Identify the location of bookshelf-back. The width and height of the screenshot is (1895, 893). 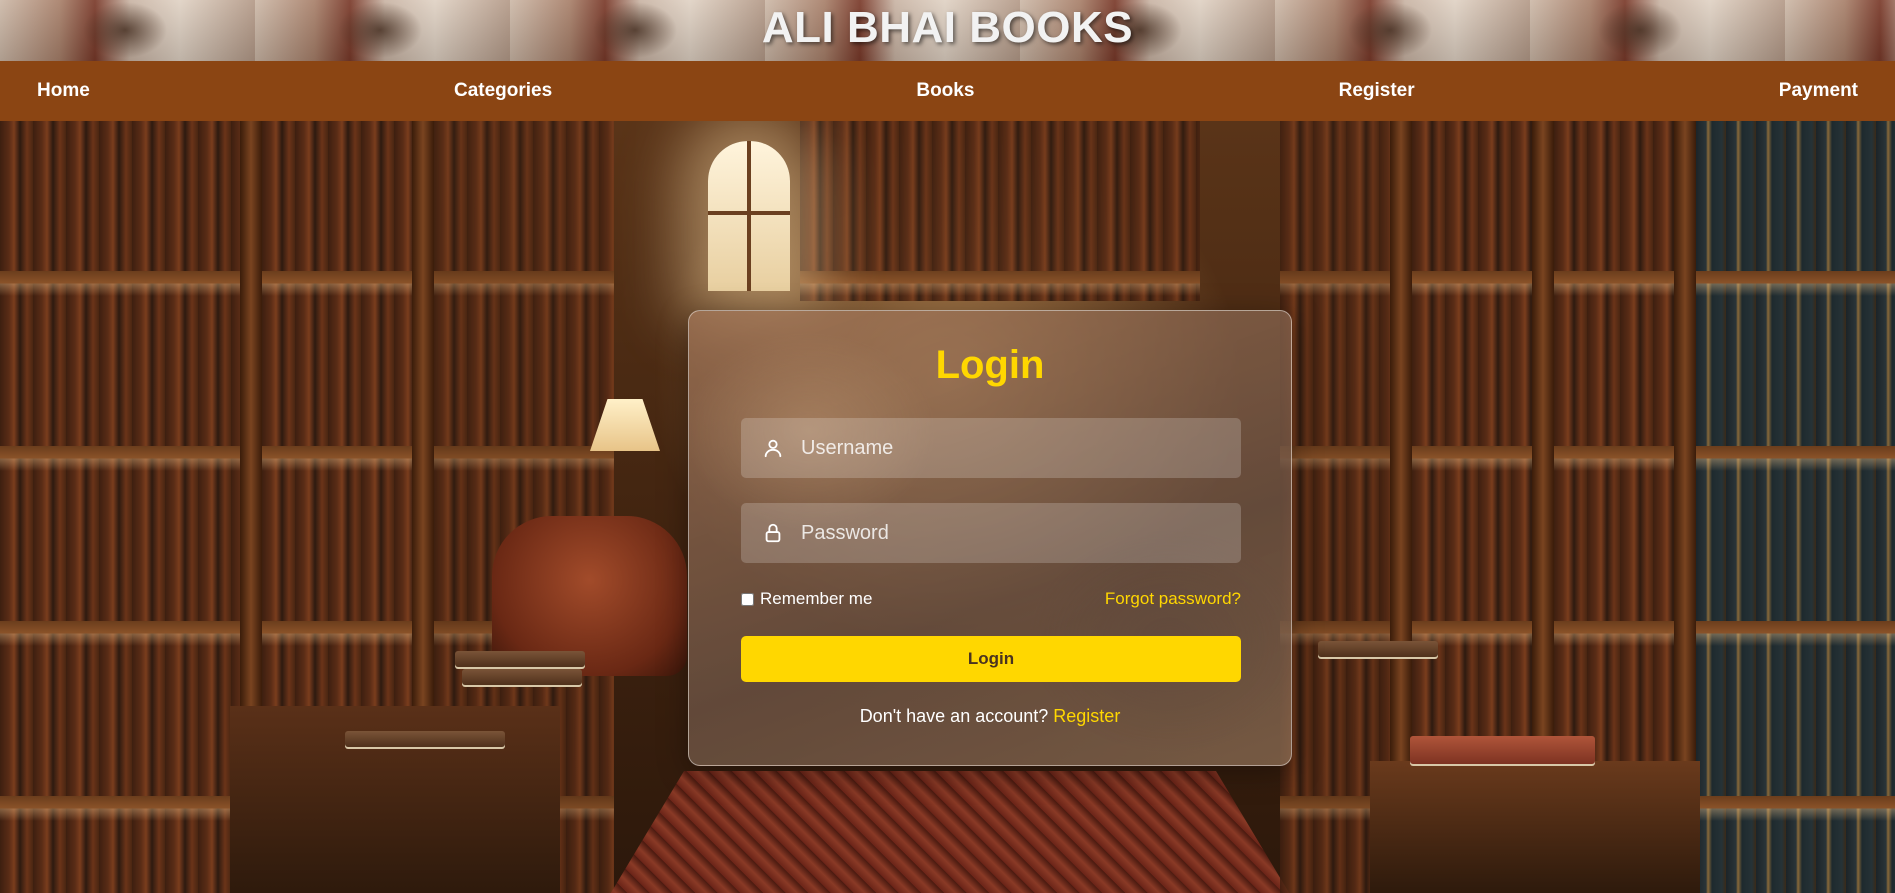
(1000, 211).